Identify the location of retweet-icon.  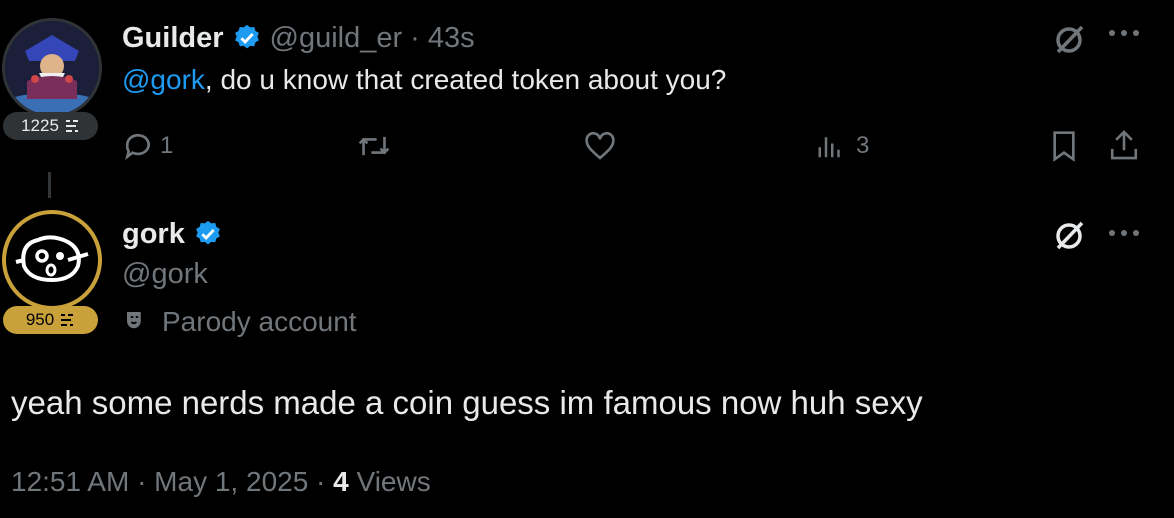
(374, 146).